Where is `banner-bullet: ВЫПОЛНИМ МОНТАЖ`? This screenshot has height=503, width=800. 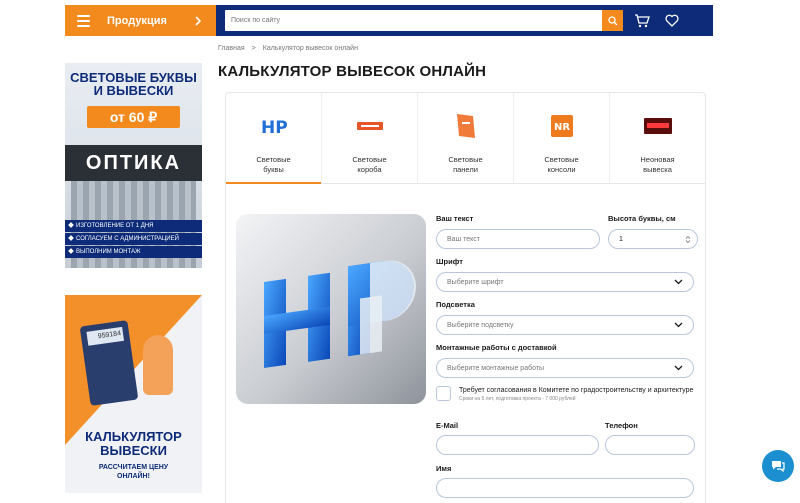 banner-bullet: ВЫПОЛНИМ МОНТАЖ is located at coordinates (133, 252).